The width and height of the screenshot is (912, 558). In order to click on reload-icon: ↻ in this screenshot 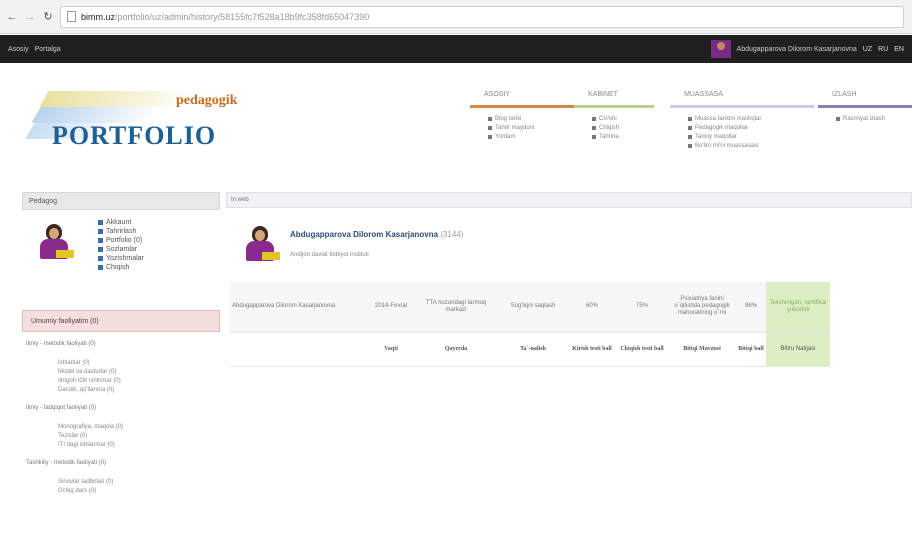, I will do `click(48, 16)`.